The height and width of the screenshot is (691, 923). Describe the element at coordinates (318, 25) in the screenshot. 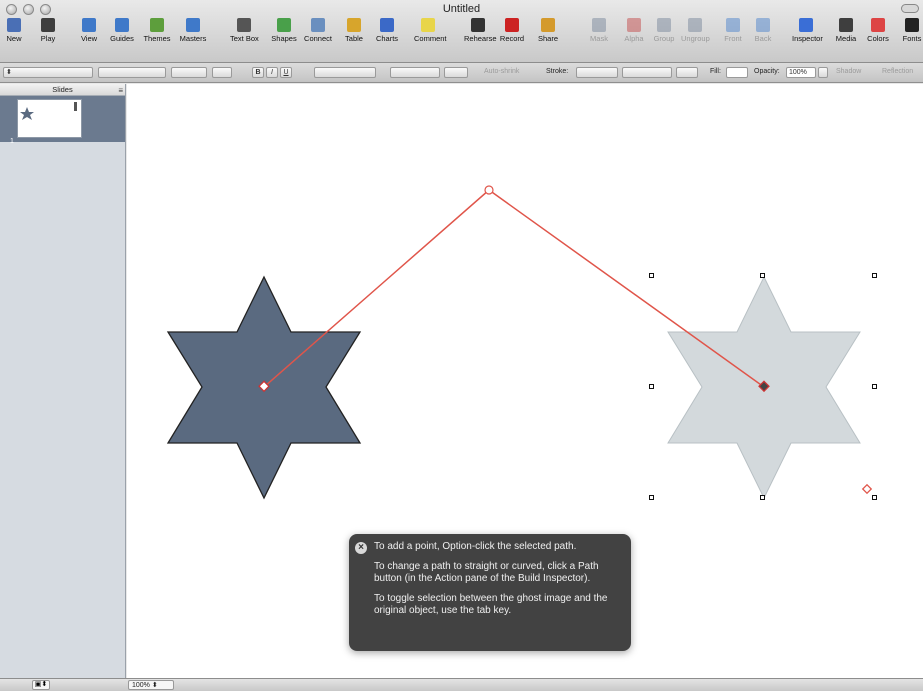

I see `connect-icon` at that location.